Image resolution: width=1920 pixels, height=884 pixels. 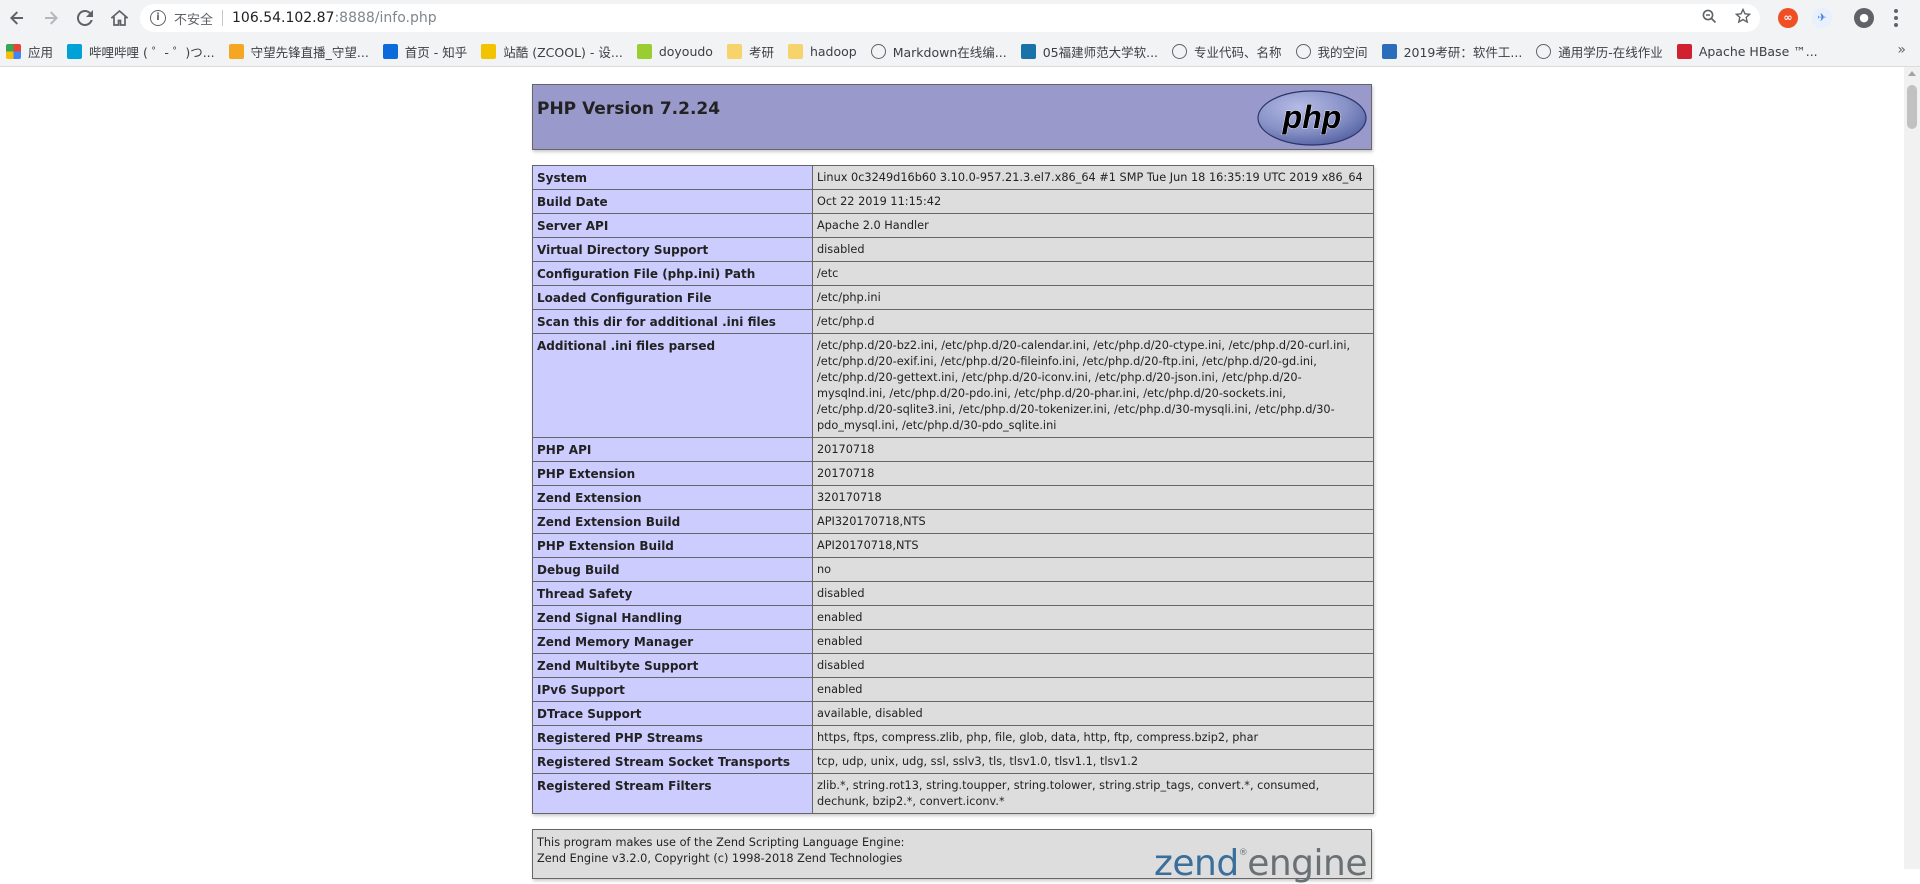 What do you see at coordinates (283, 18) in the screenshot?
I see `url-host: 106.54.102.87` at bounding box center [283, 18].